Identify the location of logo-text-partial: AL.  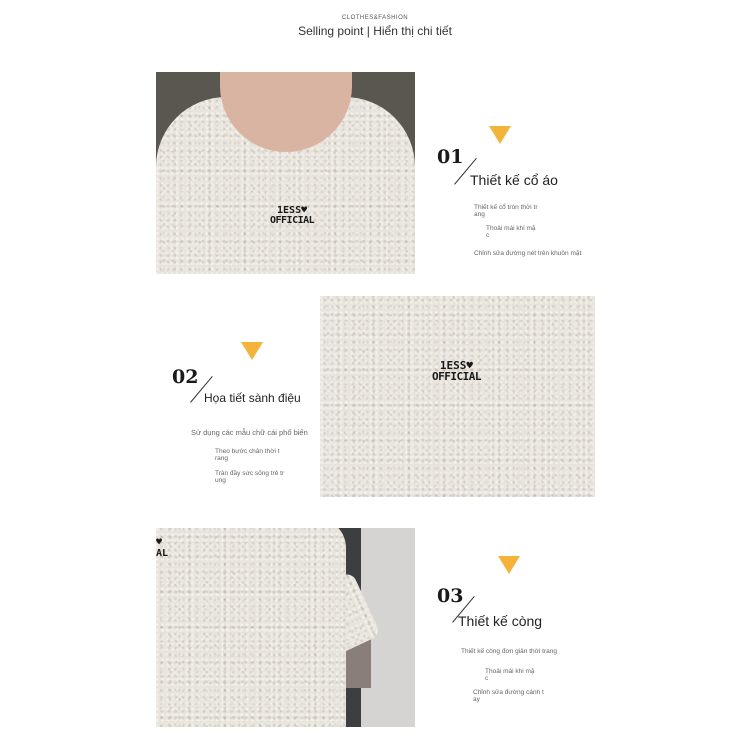
(162, 553).